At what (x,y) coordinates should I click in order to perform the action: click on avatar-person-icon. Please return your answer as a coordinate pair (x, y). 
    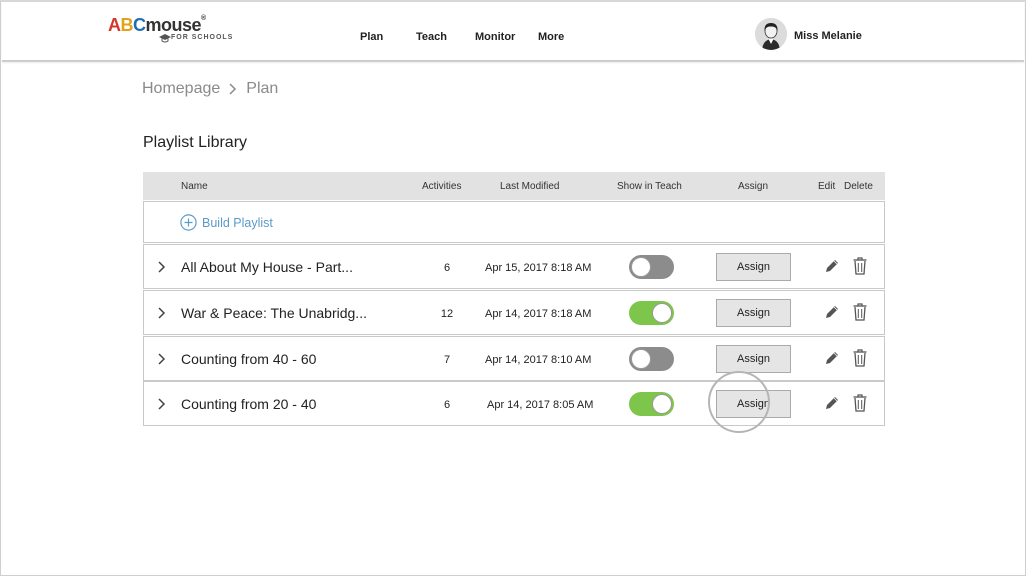
    Looking at the image, I should click on (771, 34).